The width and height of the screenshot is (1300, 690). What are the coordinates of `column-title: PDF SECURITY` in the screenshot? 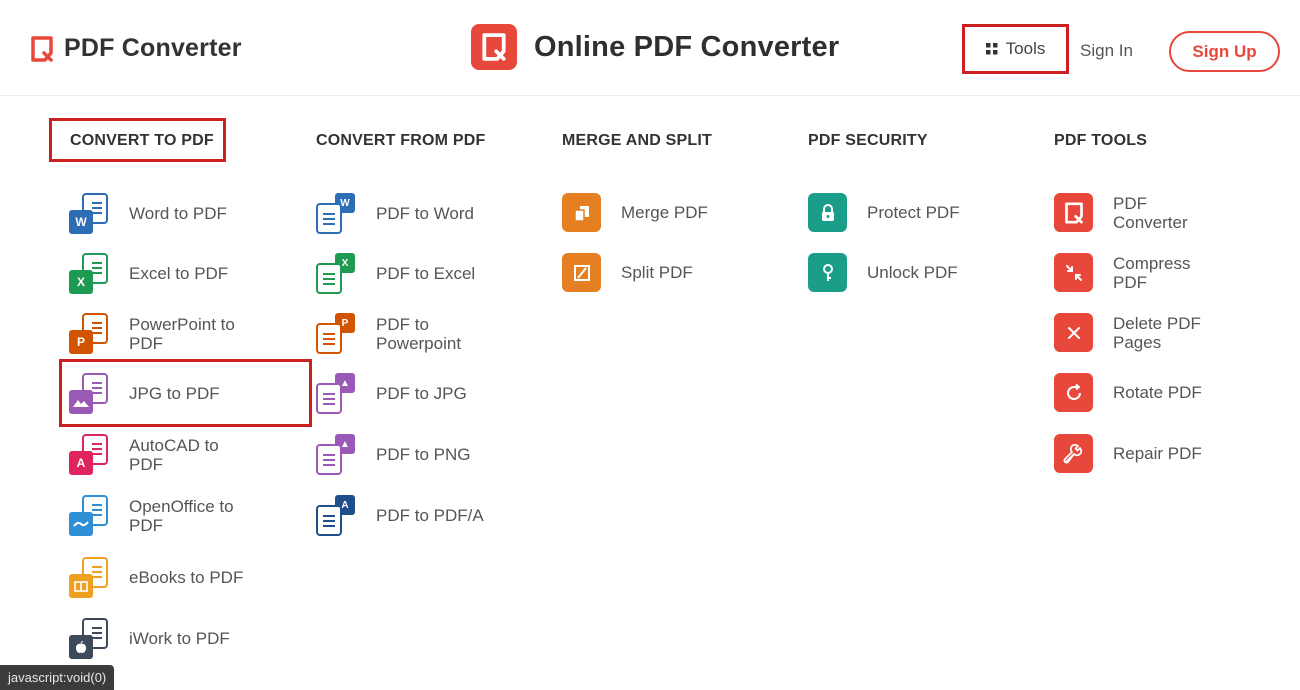 It's located at (868, 140).